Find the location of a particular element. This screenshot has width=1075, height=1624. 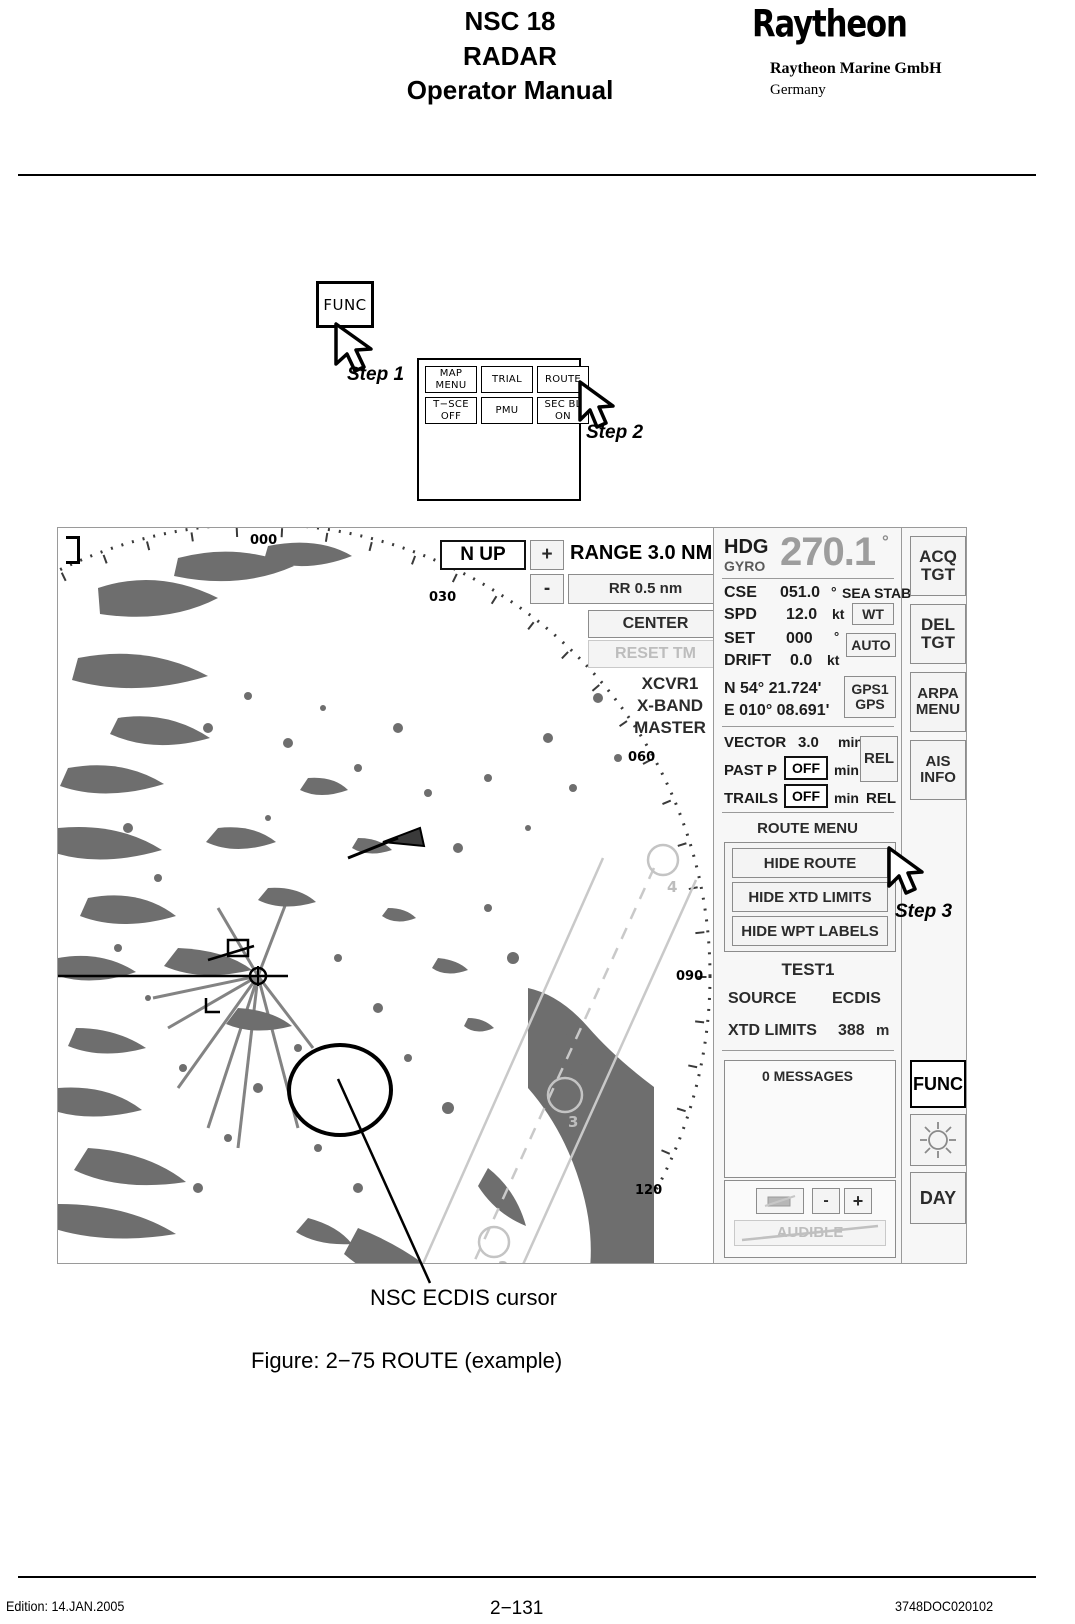

mute-bell-icon is located at coordinates (780, 1201).